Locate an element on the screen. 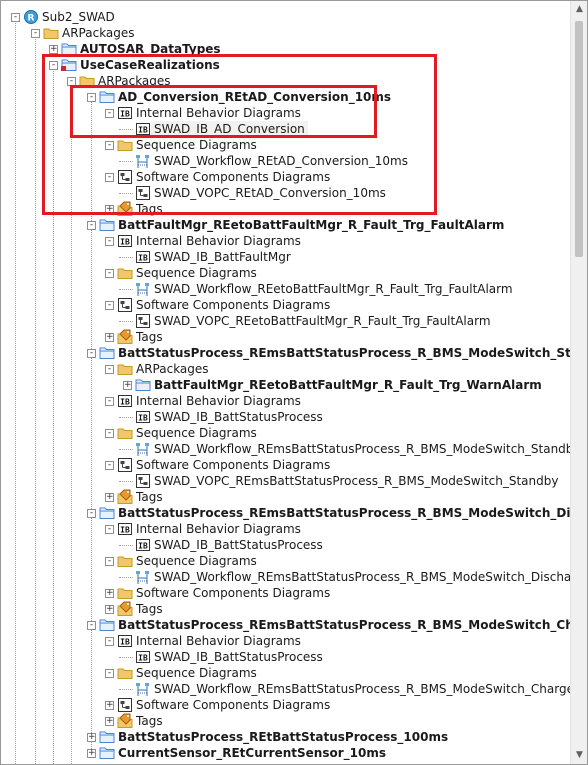  scroll-thumb is located at coordinates (579, 139).